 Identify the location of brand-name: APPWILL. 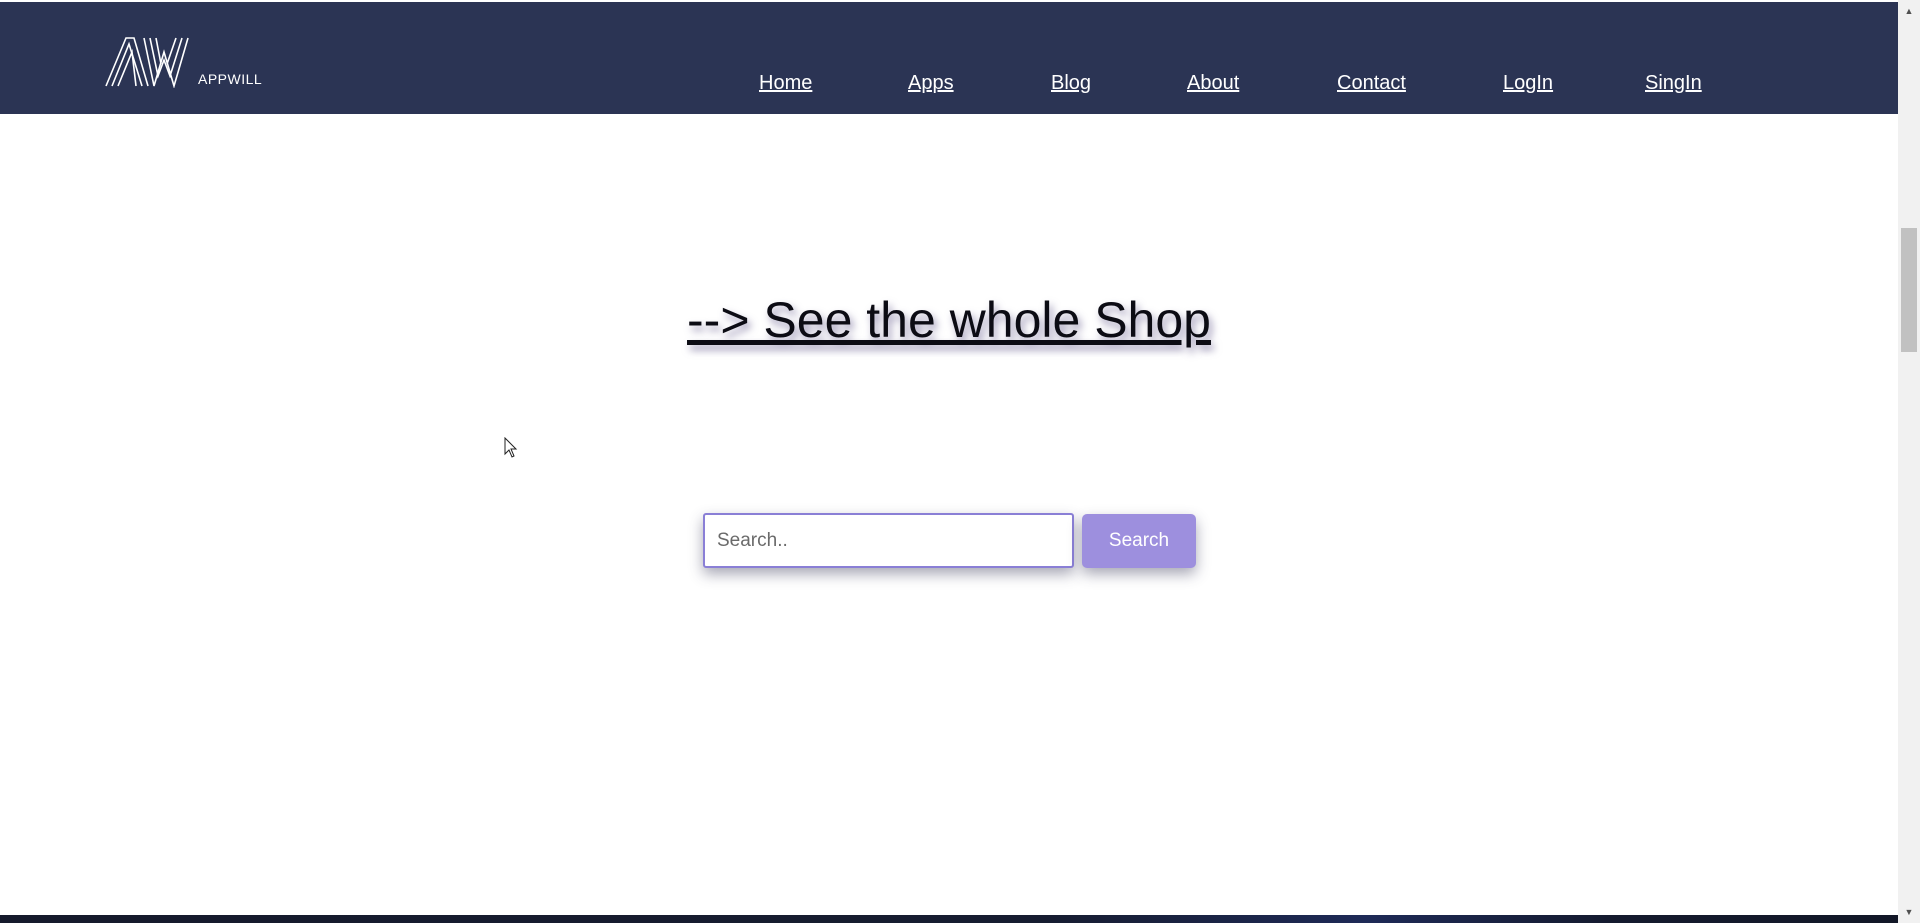
(230, 79).